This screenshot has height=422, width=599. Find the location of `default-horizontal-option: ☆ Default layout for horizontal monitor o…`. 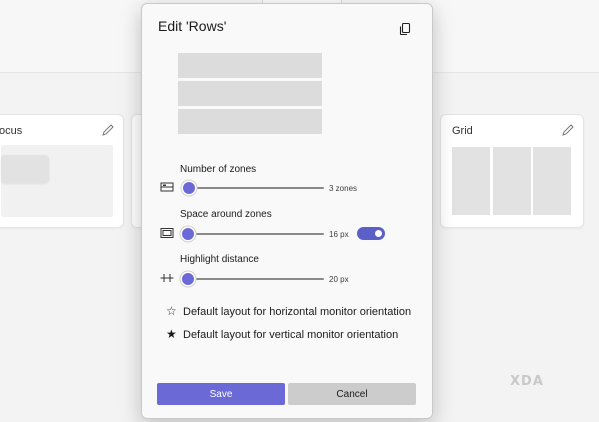

default-horizontal-option: ☆ Default layout for horizontal monitor o… is located at coordinates (288, 311).